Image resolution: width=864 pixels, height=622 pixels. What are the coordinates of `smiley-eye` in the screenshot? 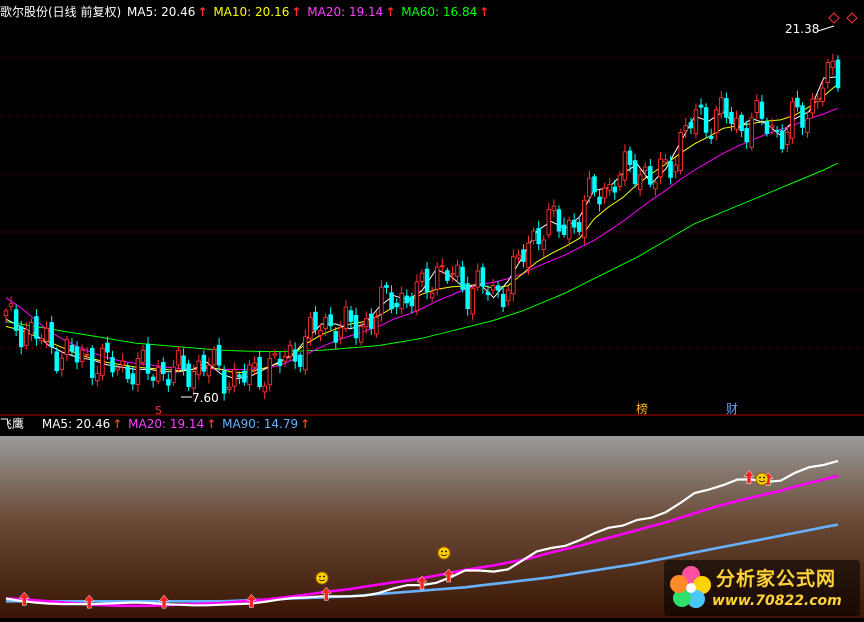 It's located at (760, 477).